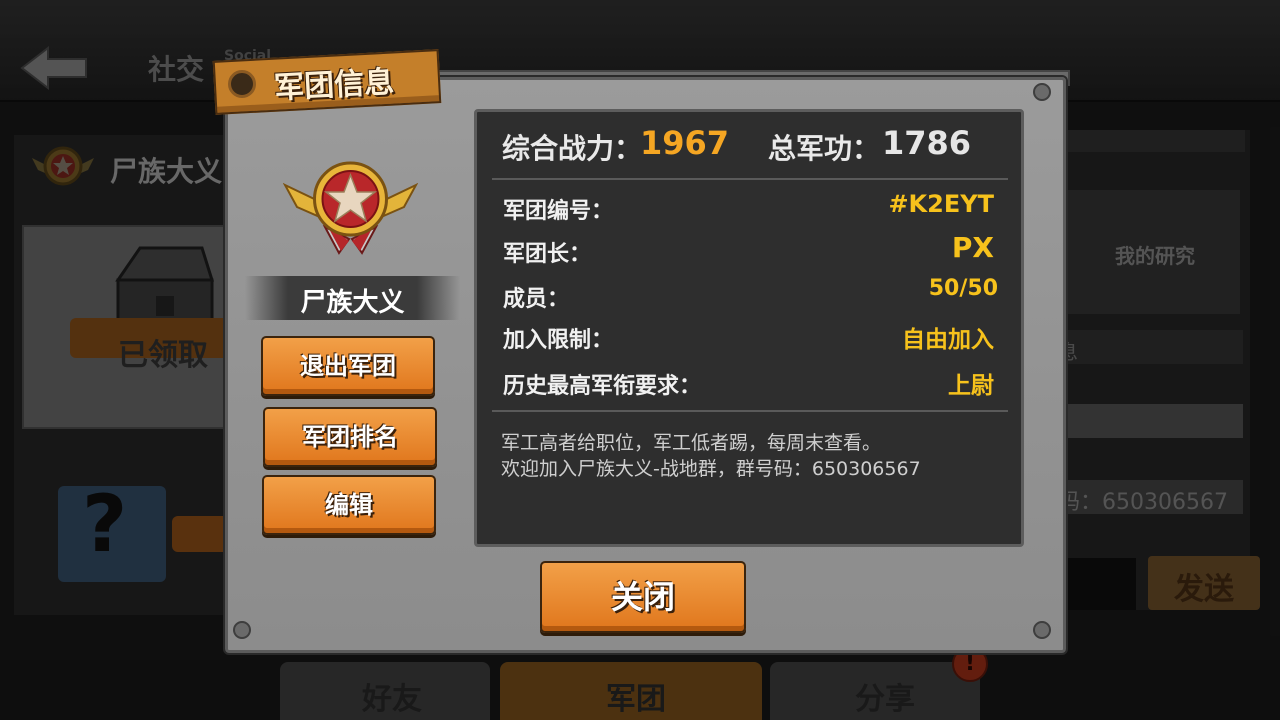 The image size is (1280, 720). I want to click on join-limit-label: 加入限制：, so click(558, 340).